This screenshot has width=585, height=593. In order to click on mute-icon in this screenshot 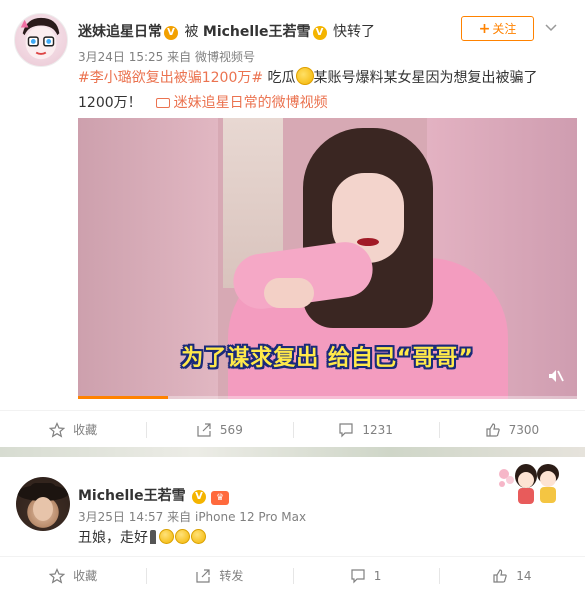, I will do `click(556, 376)`.